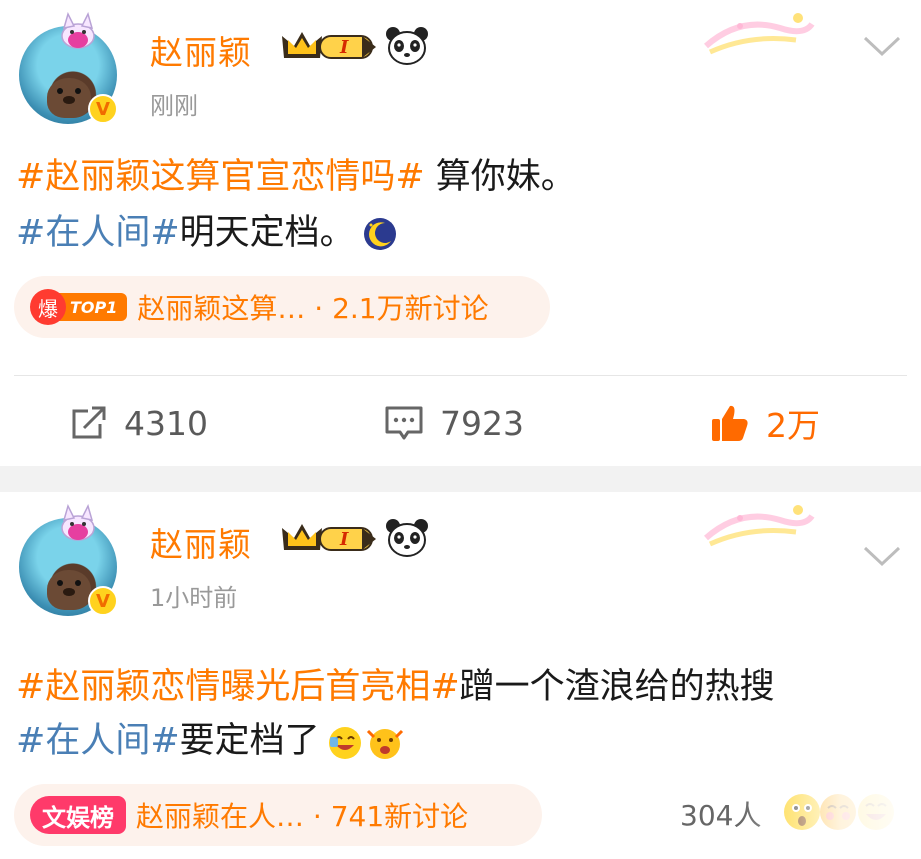  Describe the element at coordinates (617, 687) in the screenshot. I see `post-text: 蹭一个渣浪给的热搜` at that location.